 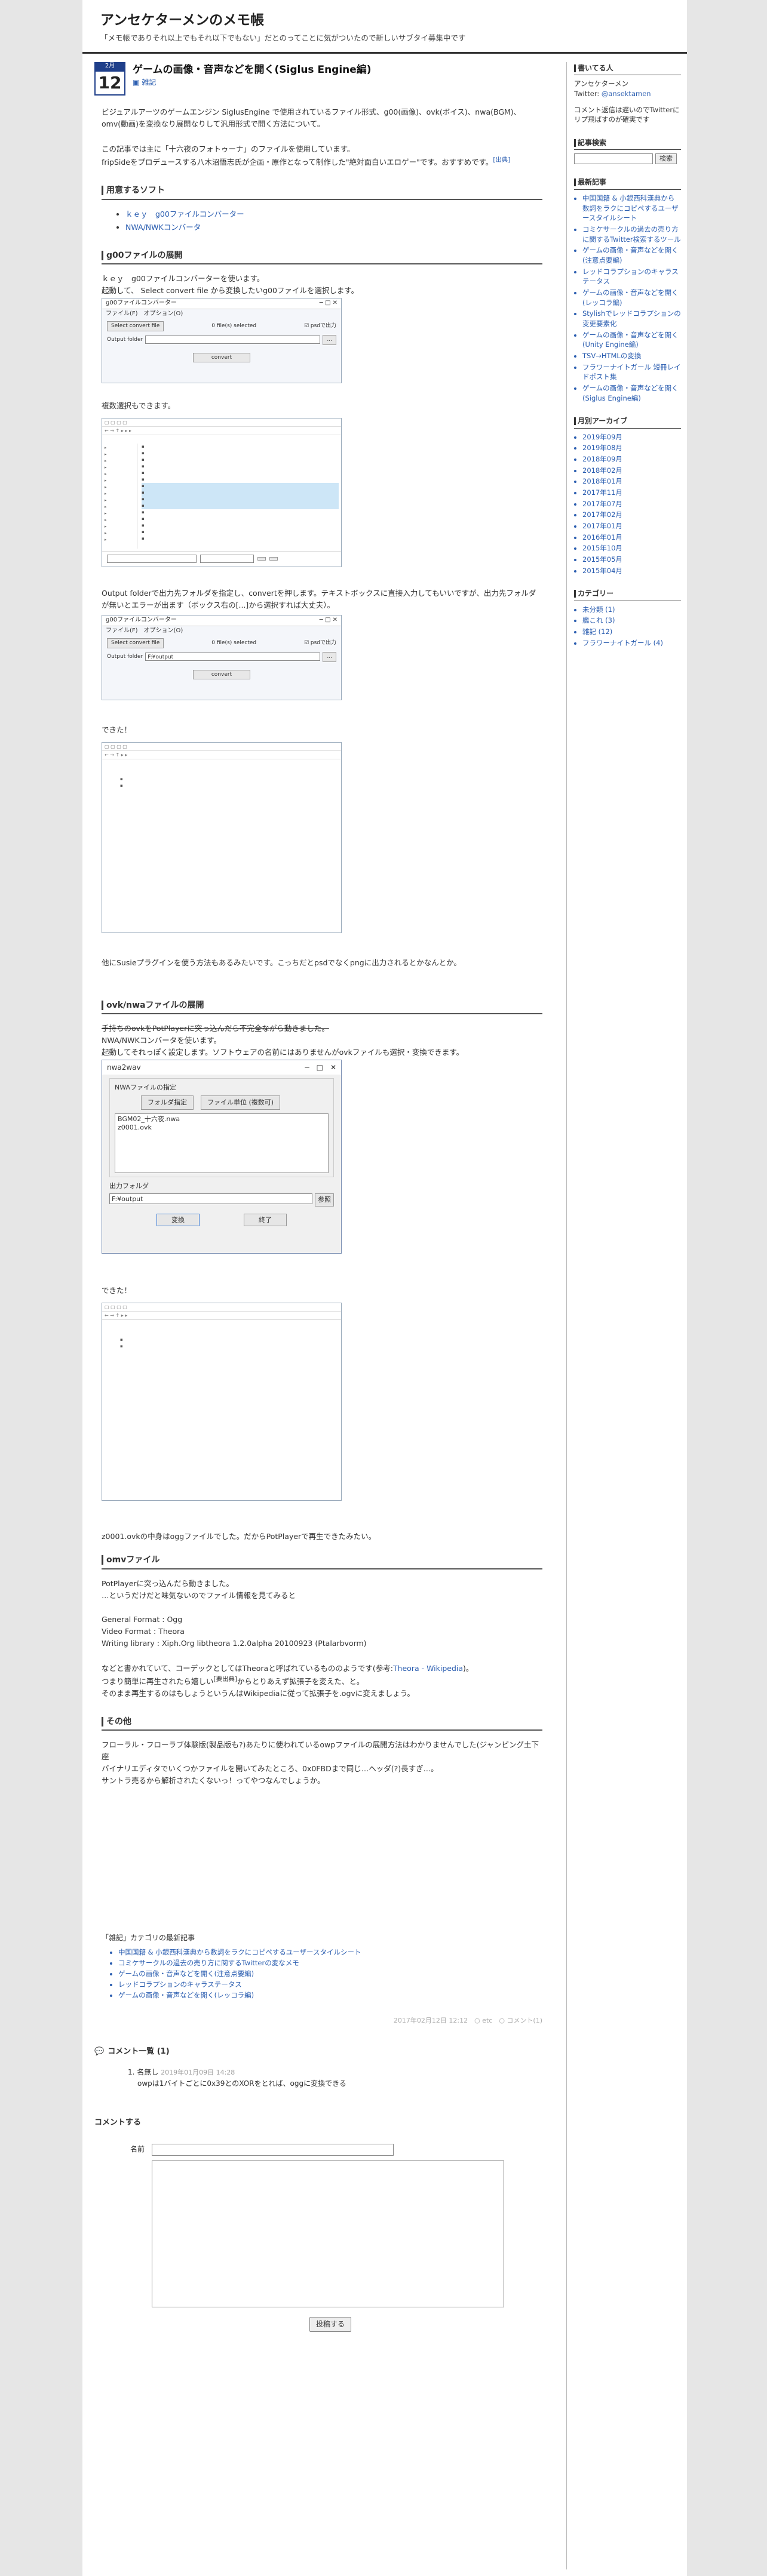 What do you see at coordinates (221, 303) in the screenshot?
I see `window-titlebar: g00ファイルコンバーター ─ □ ✕` at bounding box center [221, 303].